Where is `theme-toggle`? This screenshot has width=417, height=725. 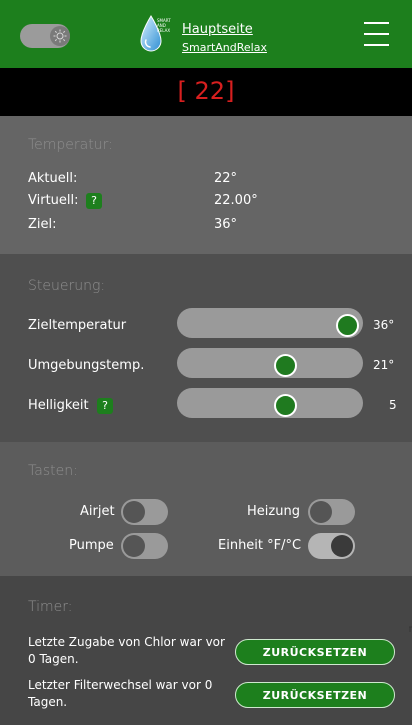 theme-toggle is located at coordinates (45, 36).